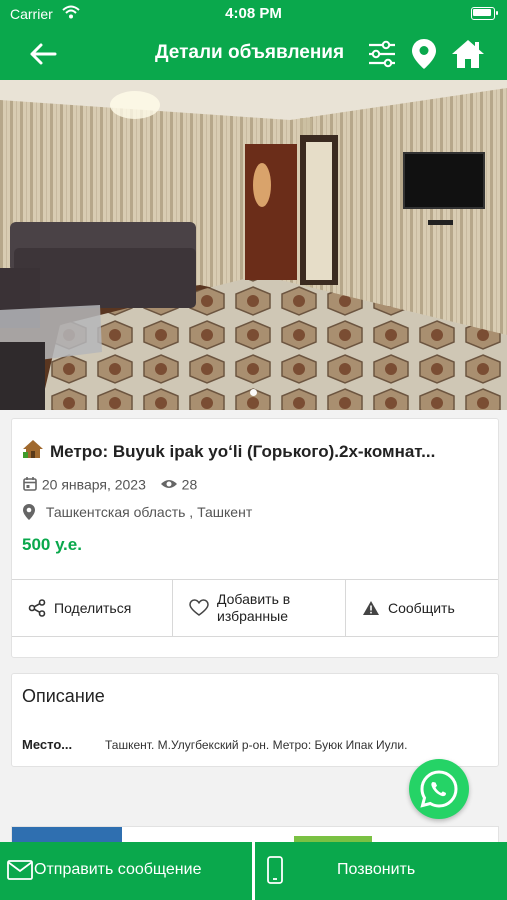 The image size is (507, 900). I want to click on report-label: Сообщить, so click(421, 608).